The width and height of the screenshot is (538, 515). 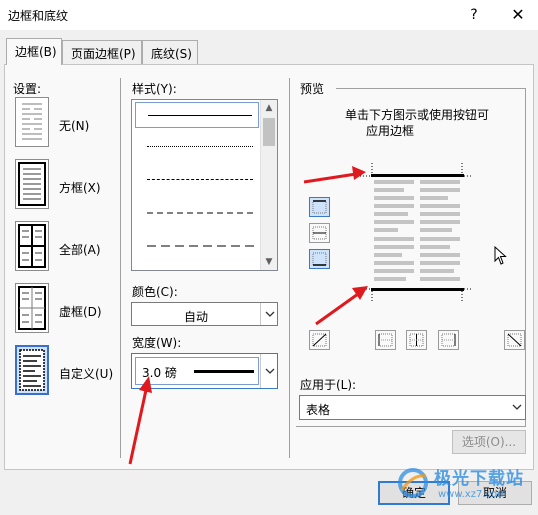 What do you see at coordinates (32, 184) in the screenshot?
I see `setting-box-icon` at bounding box center [32, 184].